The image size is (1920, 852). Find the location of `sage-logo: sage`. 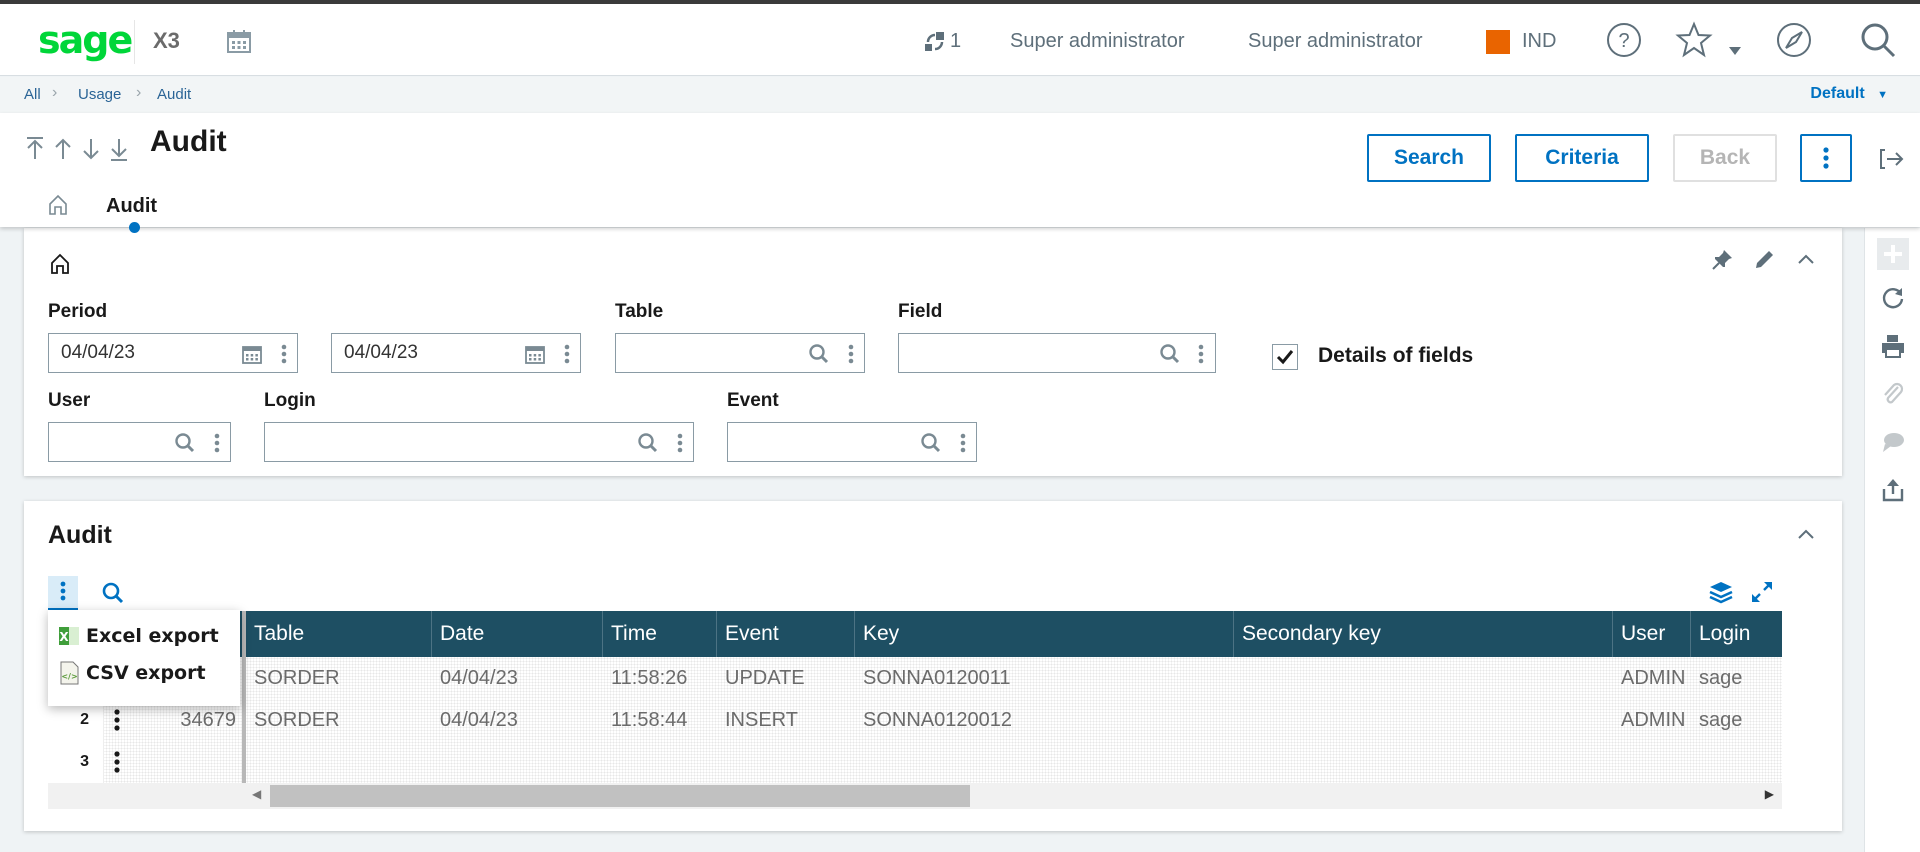

sage-logo: sage is located at coordinates (85, 40).